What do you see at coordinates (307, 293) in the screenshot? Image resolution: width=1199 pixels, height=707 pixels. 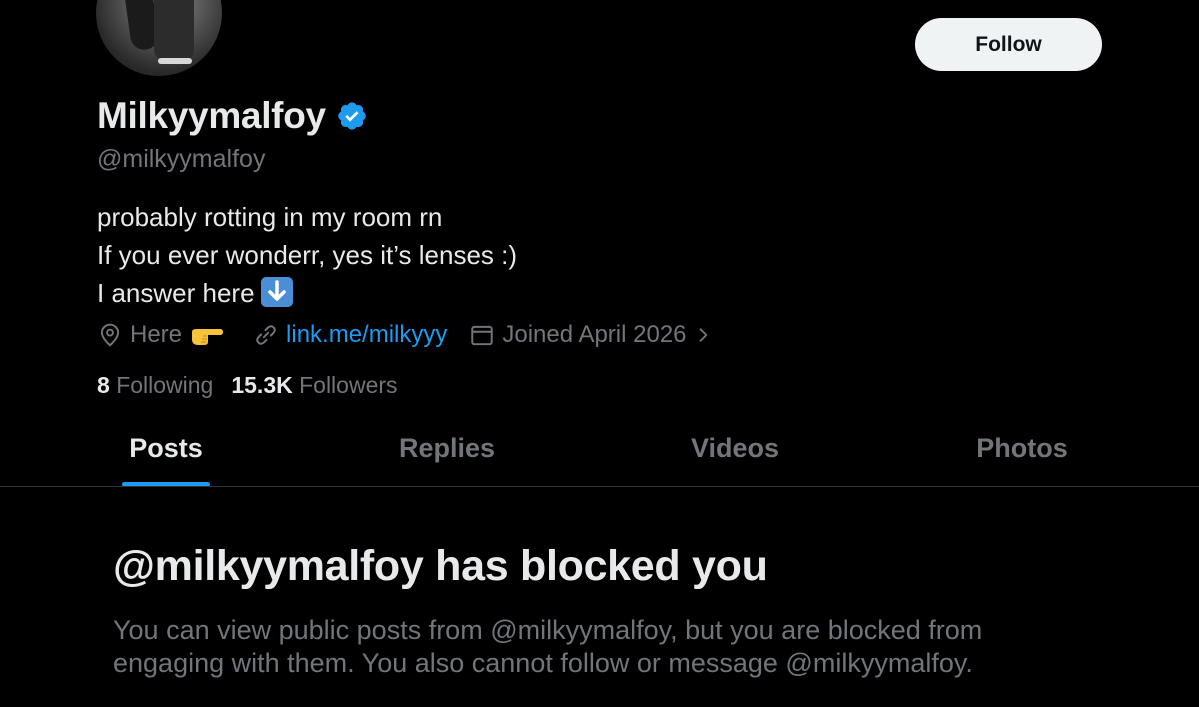 I see `bio-line-with-emoji: I answer here` at bounding box center [307, 293].